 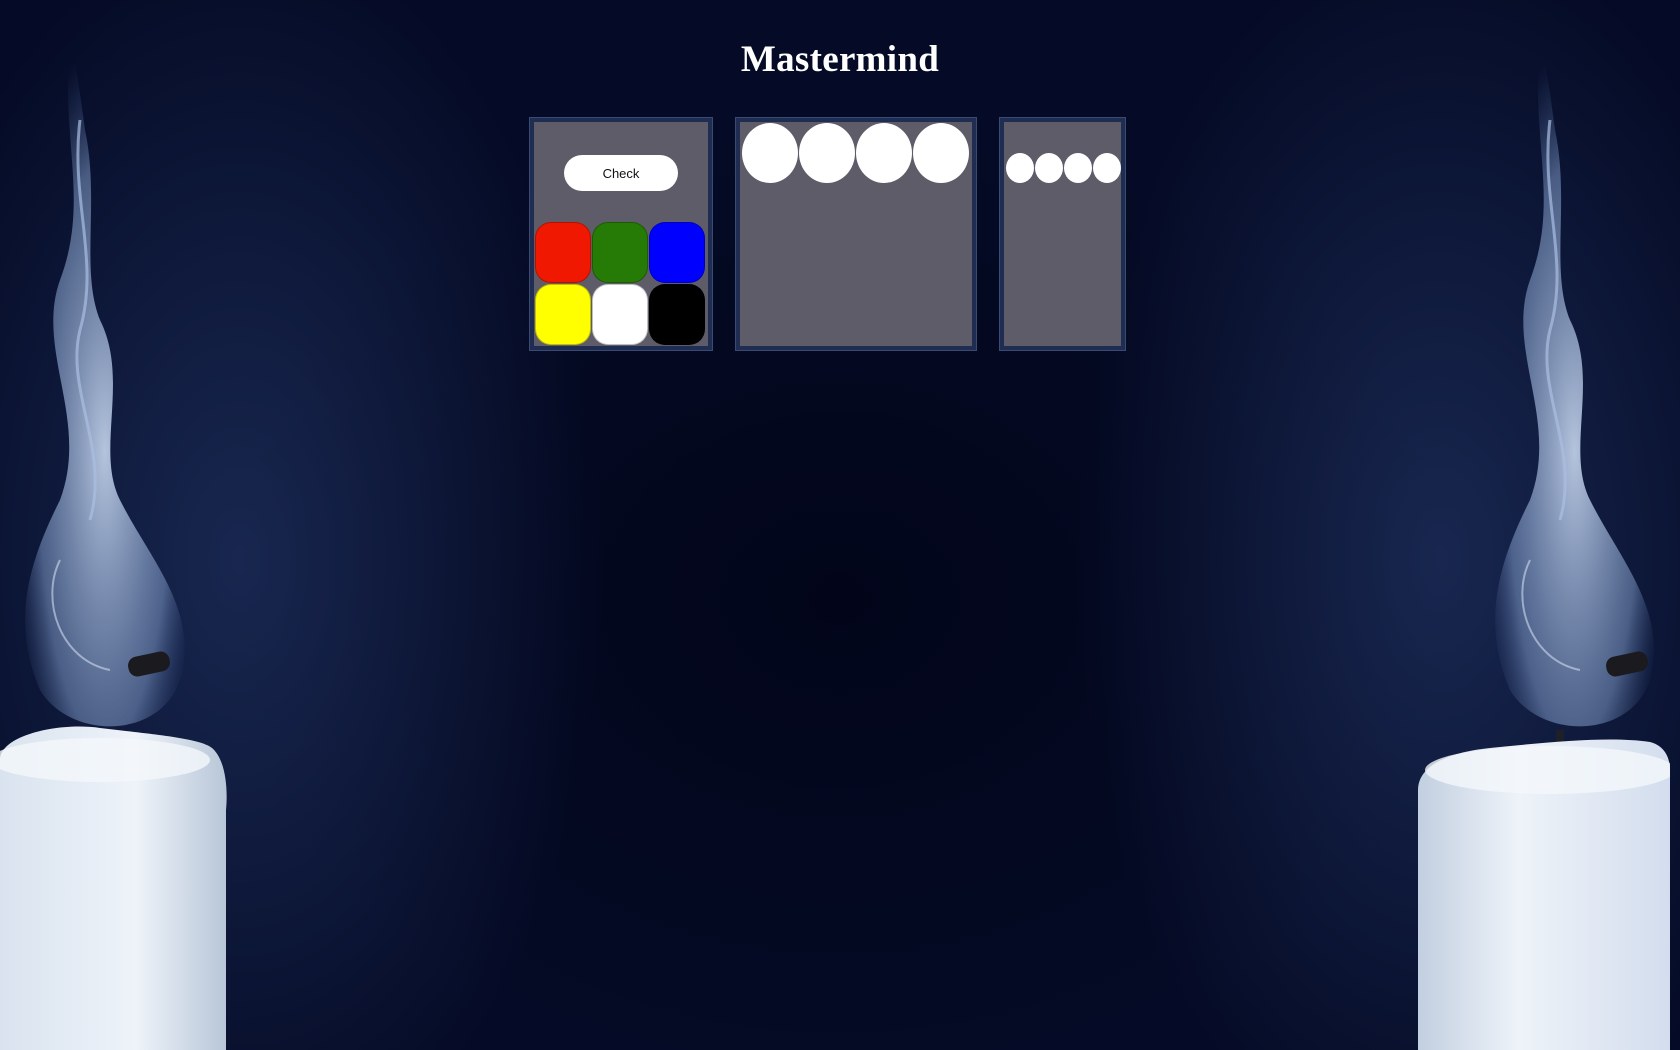 I want to click on color-swatch-red, so click(x=563, y=252).